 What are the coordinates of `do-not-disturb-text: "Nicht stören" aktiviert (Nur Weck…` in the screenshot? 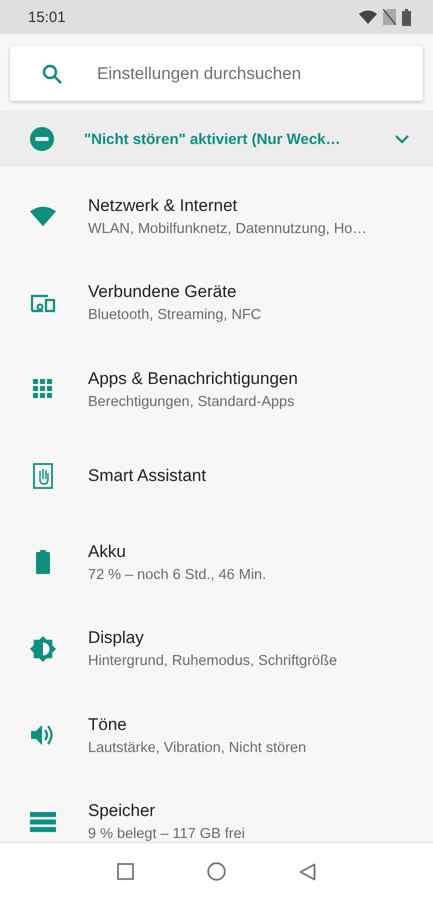 It's located at (213, 139).